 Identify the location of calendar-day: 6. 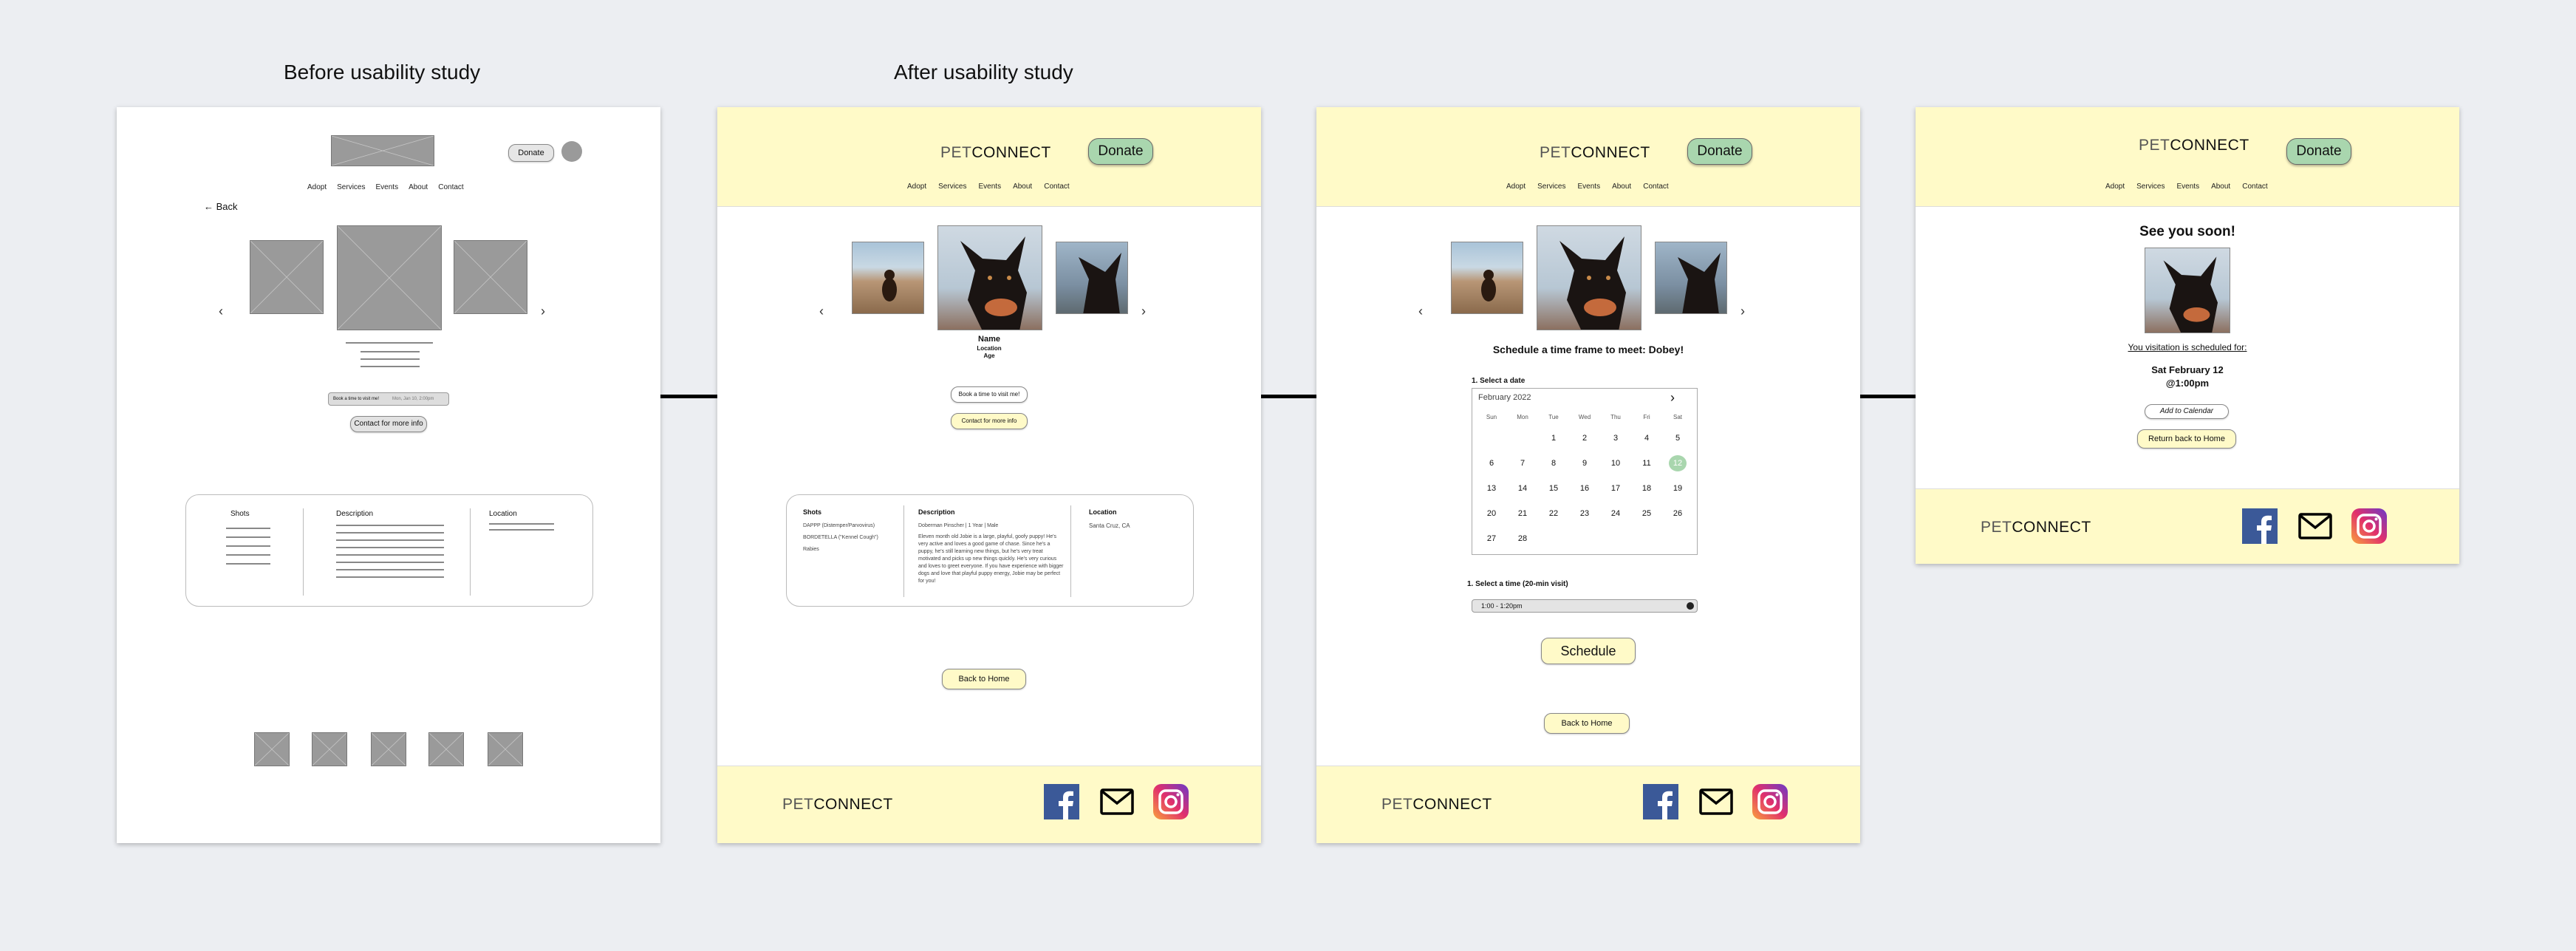
(1491, 463).